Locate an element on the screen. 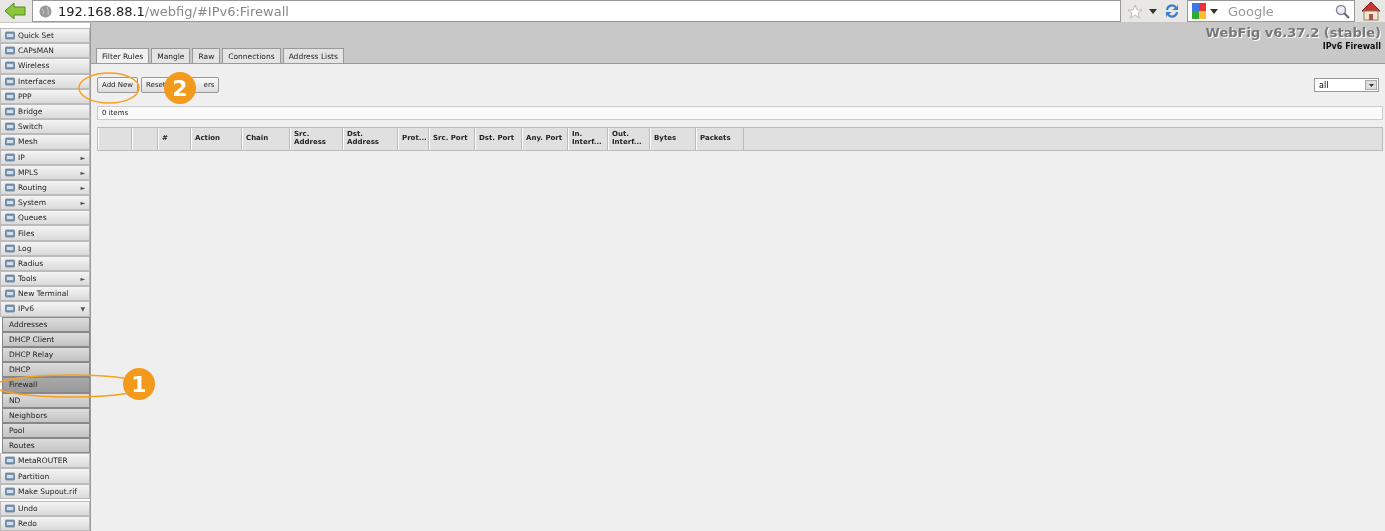 This screenshot has width=1385, height=531. search-placeholder: Google is located at coordinates (1251, 11).